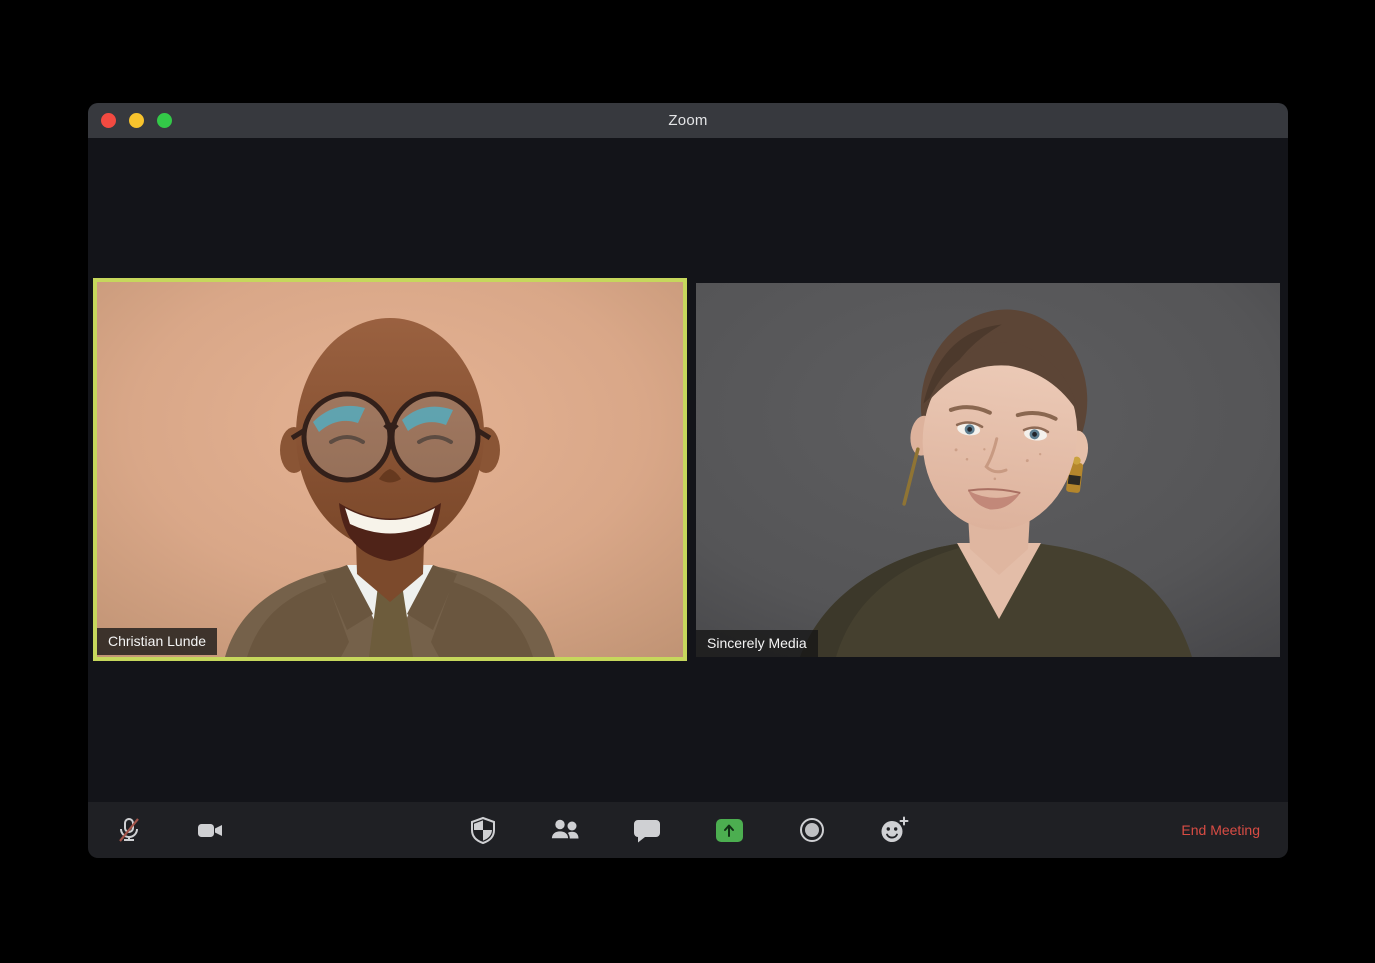 This screenshot has height=963, width=1375. I want to click on share-screen-up-arrow-icon, so click(729, 830).